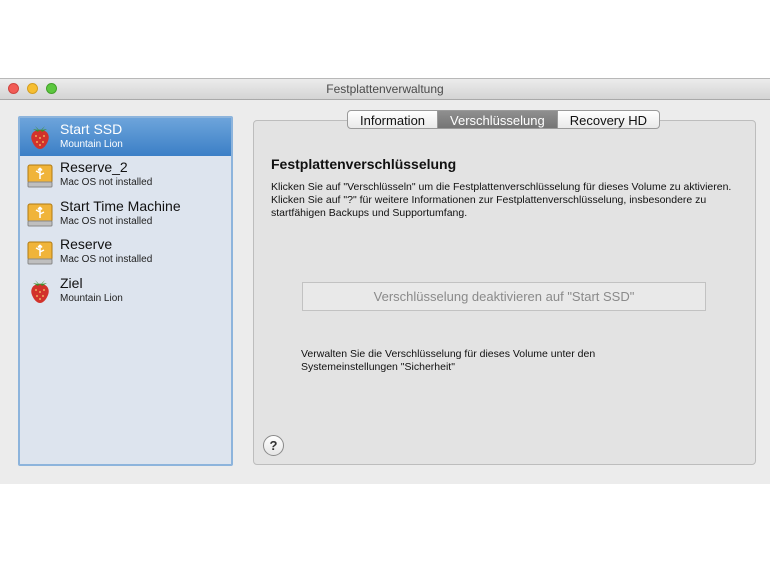 The image size is (770, 578). What do you see at coordinates (273, 445) in the screenshot?
I see `help-button: ?` at bounding box center [273, 445].